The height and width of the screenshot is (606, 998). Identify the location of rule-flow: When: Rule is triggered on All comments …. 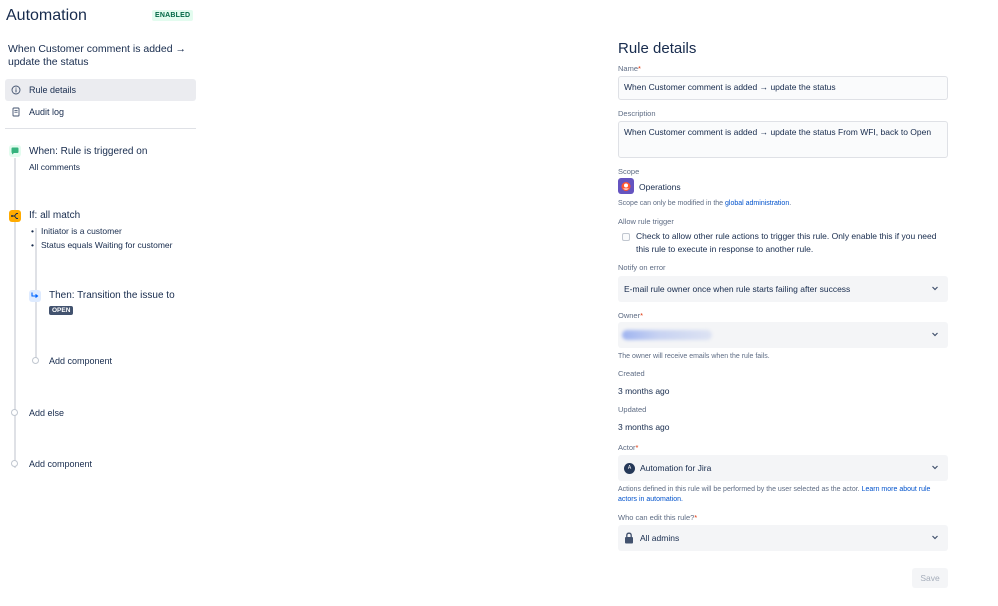
(100, 340).